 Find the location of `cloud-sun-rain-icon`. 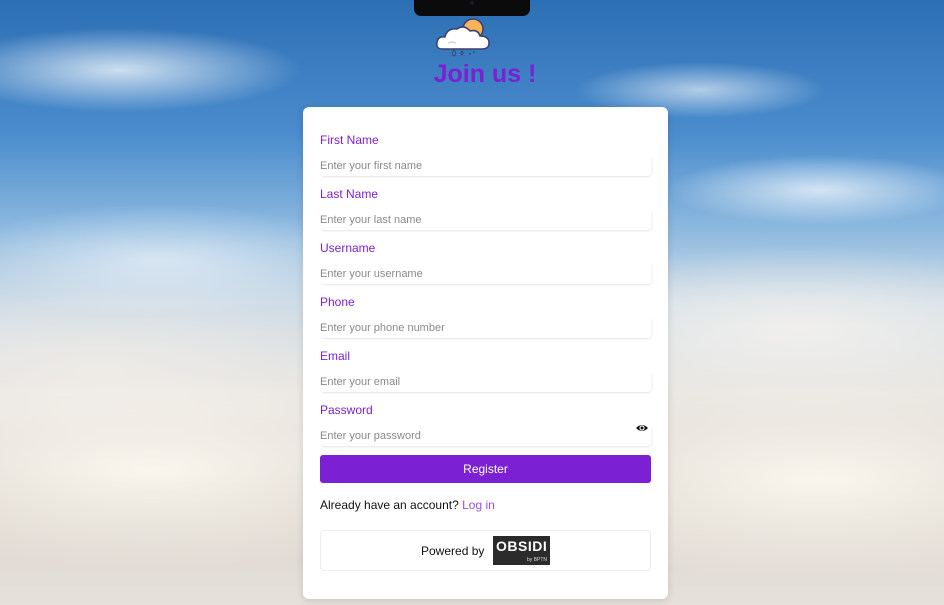

cloud-sun-rain-icon is located at coordinates (464, 37).